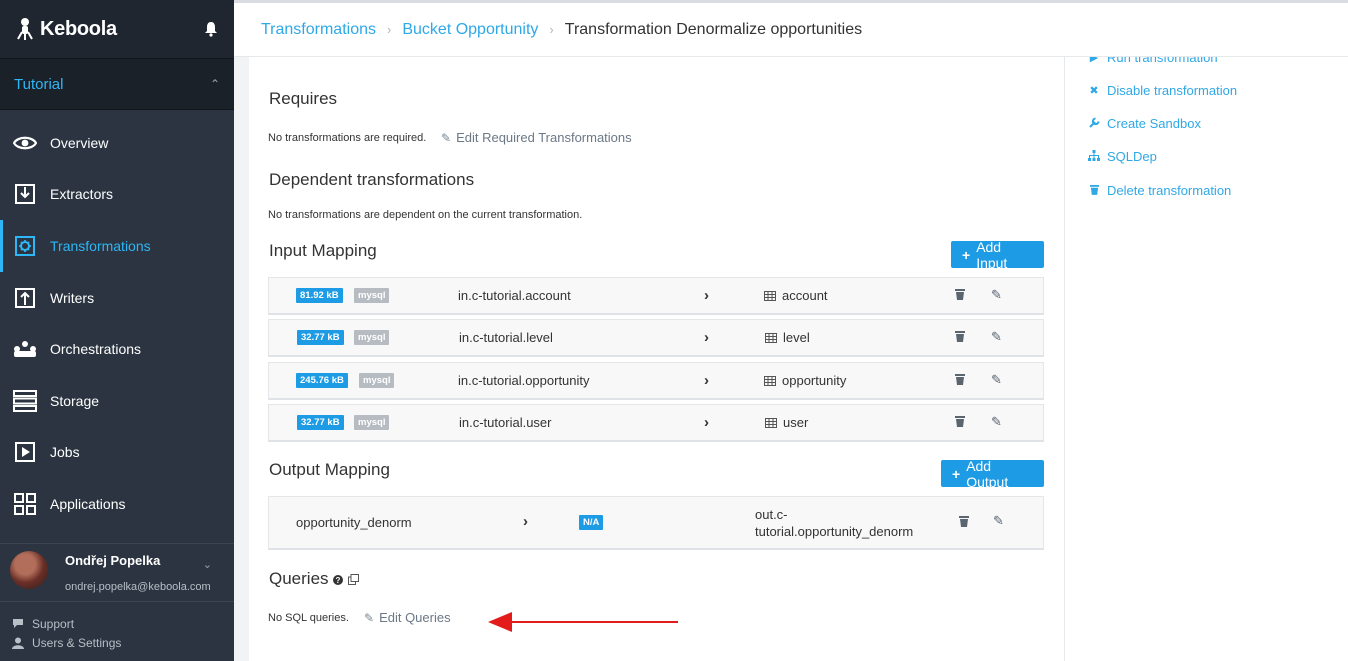 The width and height of the screenshot is (1348, 661). What do you see at coordinates (347, 138) in the screenshot?
I see `requires-text: No transformations are required.` at bounding box center [347, 138].